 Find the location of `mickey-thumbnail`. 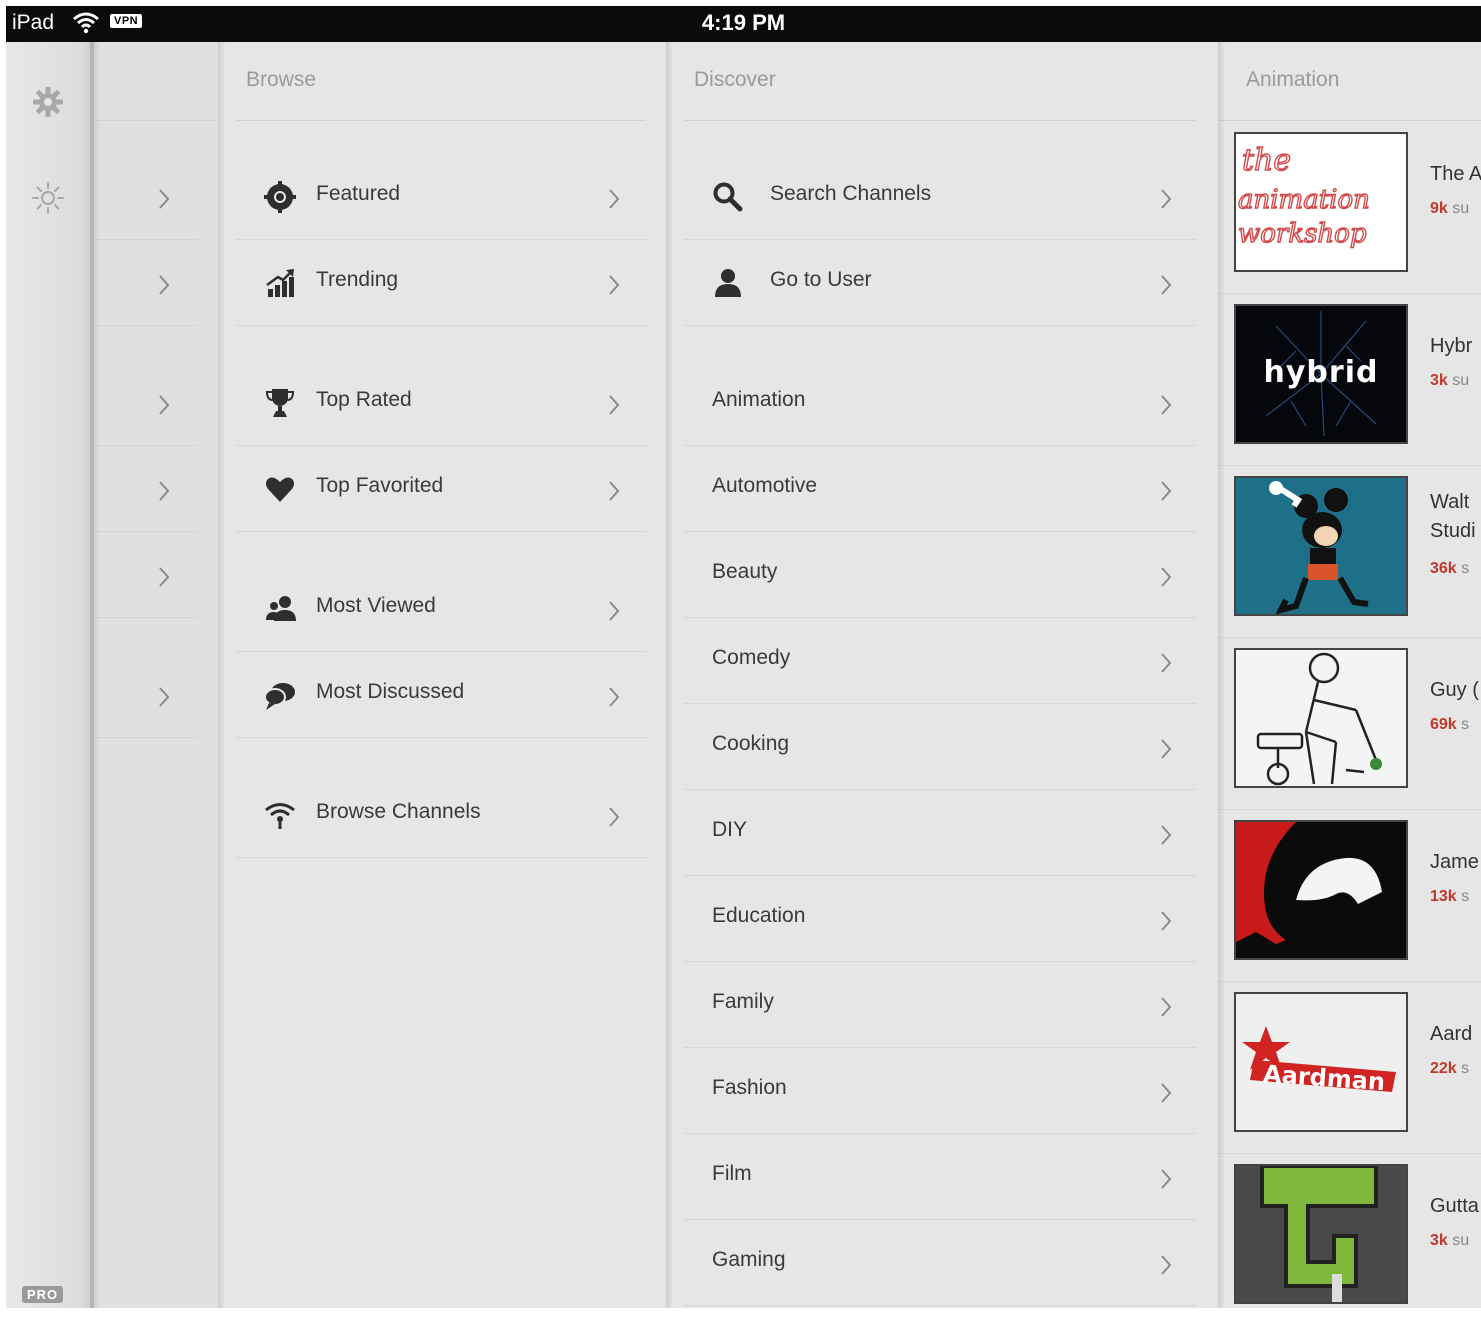

mickey-thumbnail is located at coordinates (1321, 546).